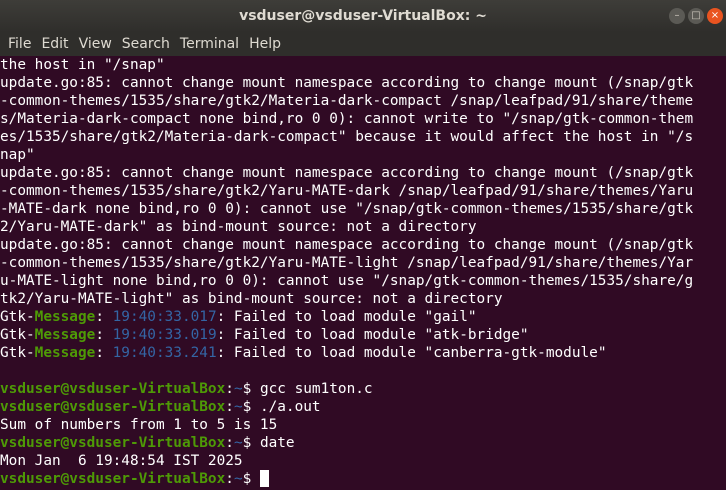 The height and width of the screenshot is (490, 726). Describe the element at coordinates (715, 16) in the screenshot. I see `close-button: ×` at that location.